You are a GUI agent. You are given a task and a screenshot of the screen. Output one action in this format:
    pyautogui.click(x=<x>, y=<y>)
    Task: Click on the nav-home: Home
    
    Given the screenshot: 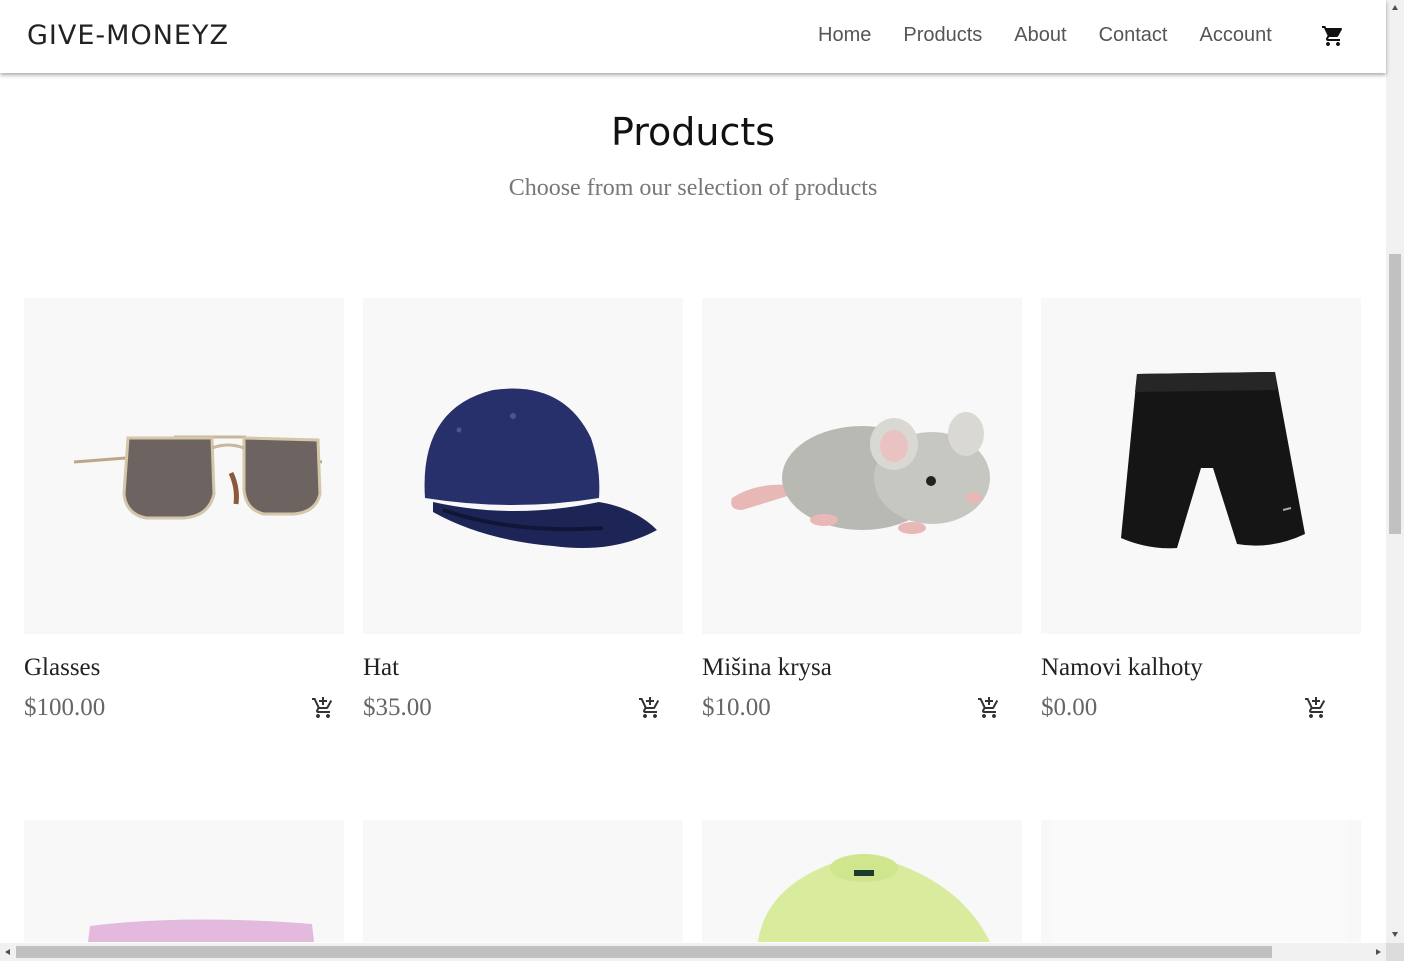 What is the action you would take?
    pyautogui.click(x=844, y=35)
    